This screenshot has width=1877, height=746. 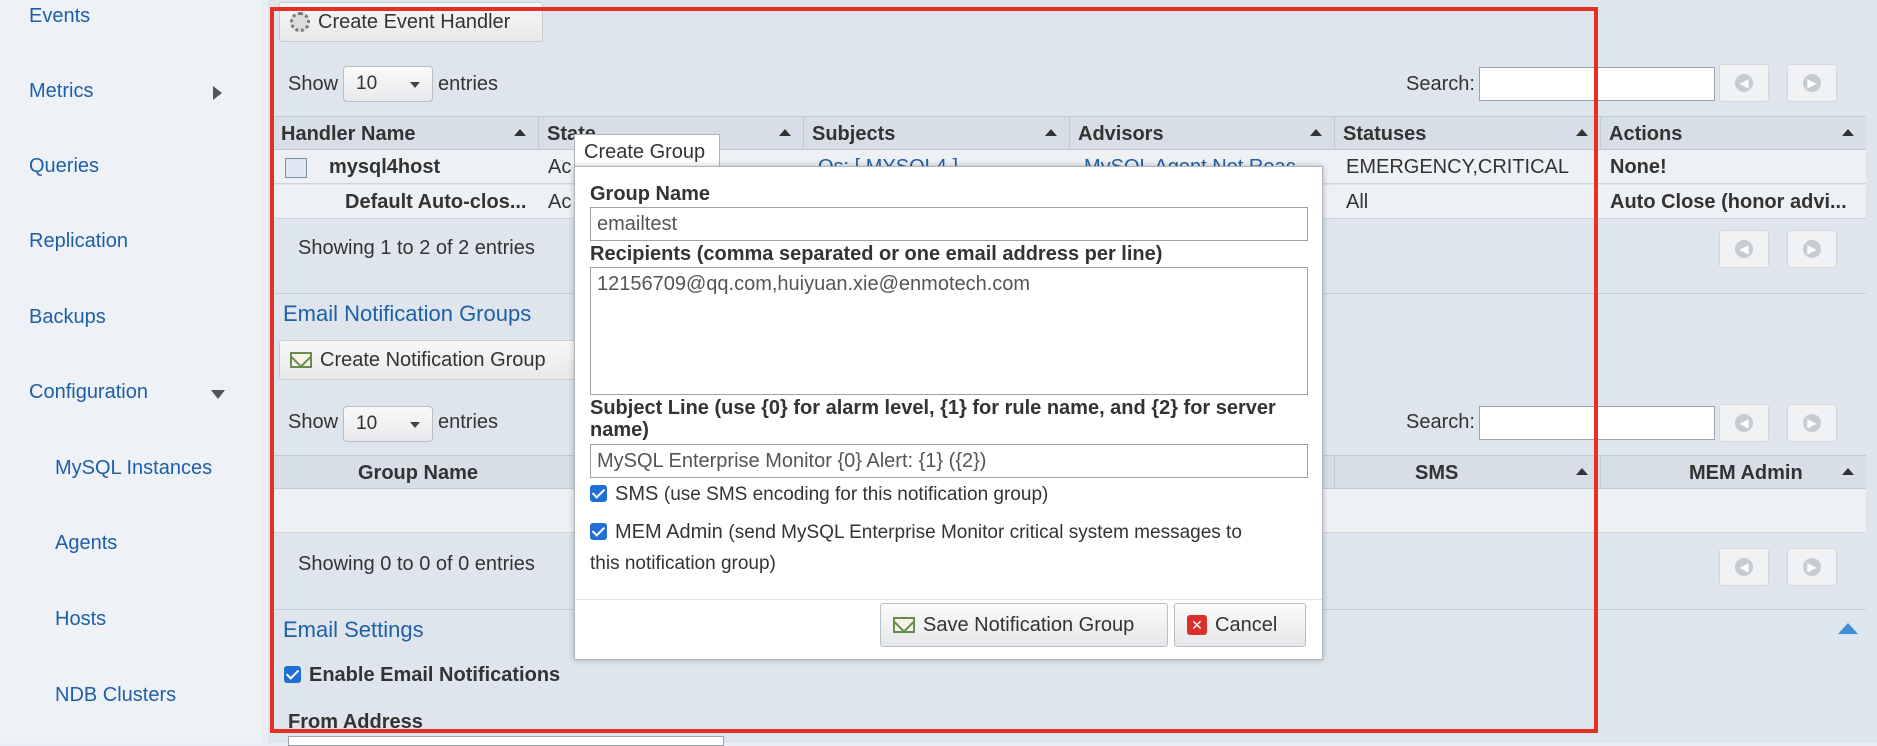 What do you see at coordinates (1733, 473) in the screenshot?
I see `column-header-mem-admin: MEM Admin` at bounding box center [1733, 473].